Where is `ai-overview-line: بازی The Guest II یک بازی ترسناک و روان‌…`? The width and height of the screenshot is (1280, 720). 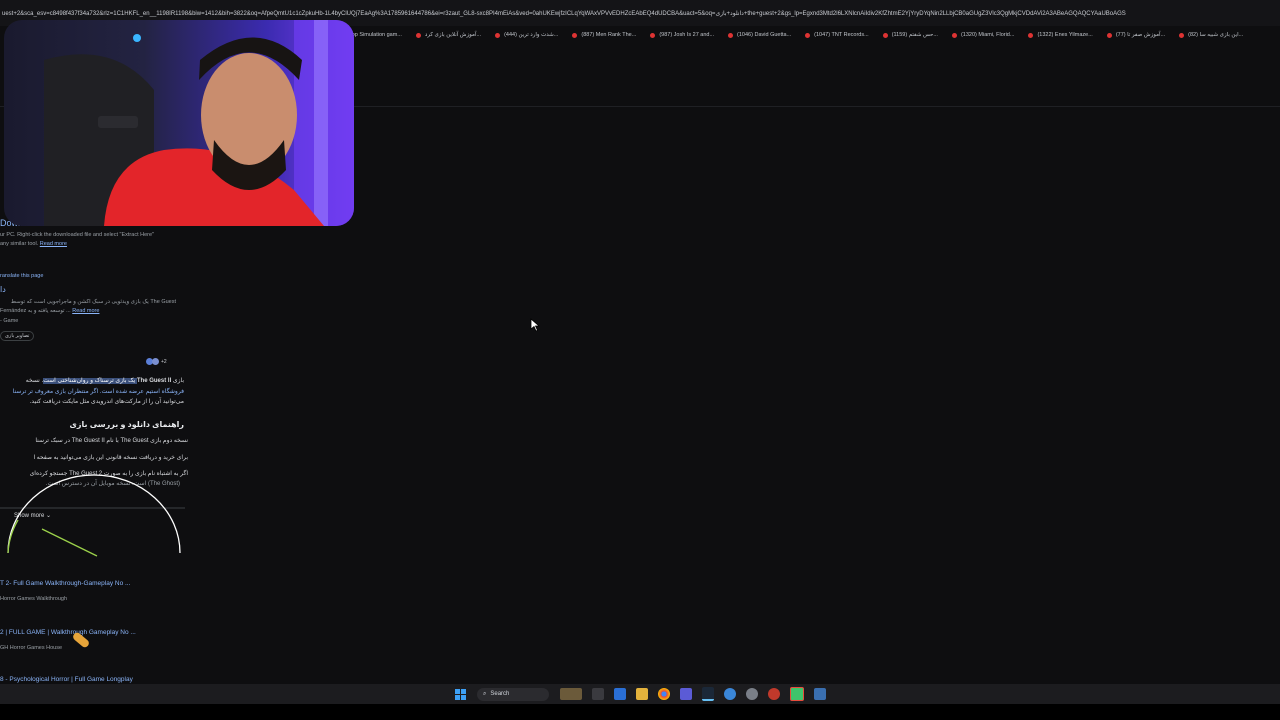
ai-overview-line: بازی The Guest II یک بازی ترسناک و روان‌… is located at coordinates (104, 381).